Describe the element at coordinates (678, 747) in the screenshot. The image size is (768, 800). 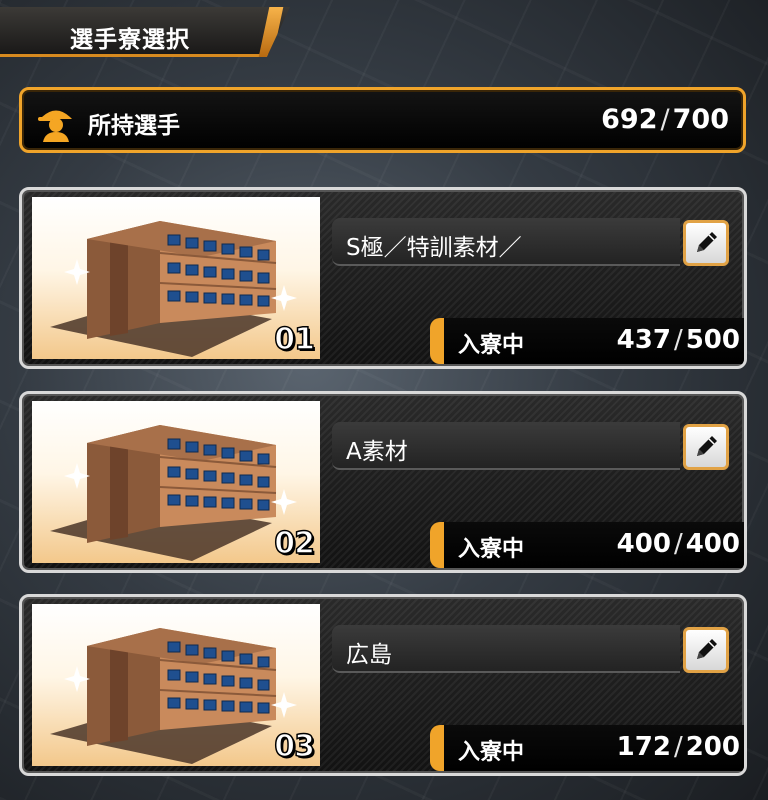
I see `dorm-occupancy: 172/200` at that location.